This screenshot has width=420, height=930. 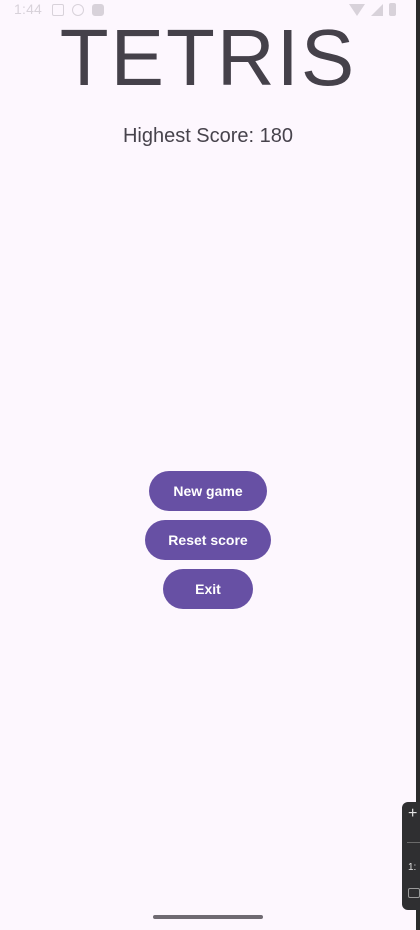 What do you see at coordinates (208, 589) in the screenshot?
I see `exit-button: Exit` at bounding box center [208, 589].